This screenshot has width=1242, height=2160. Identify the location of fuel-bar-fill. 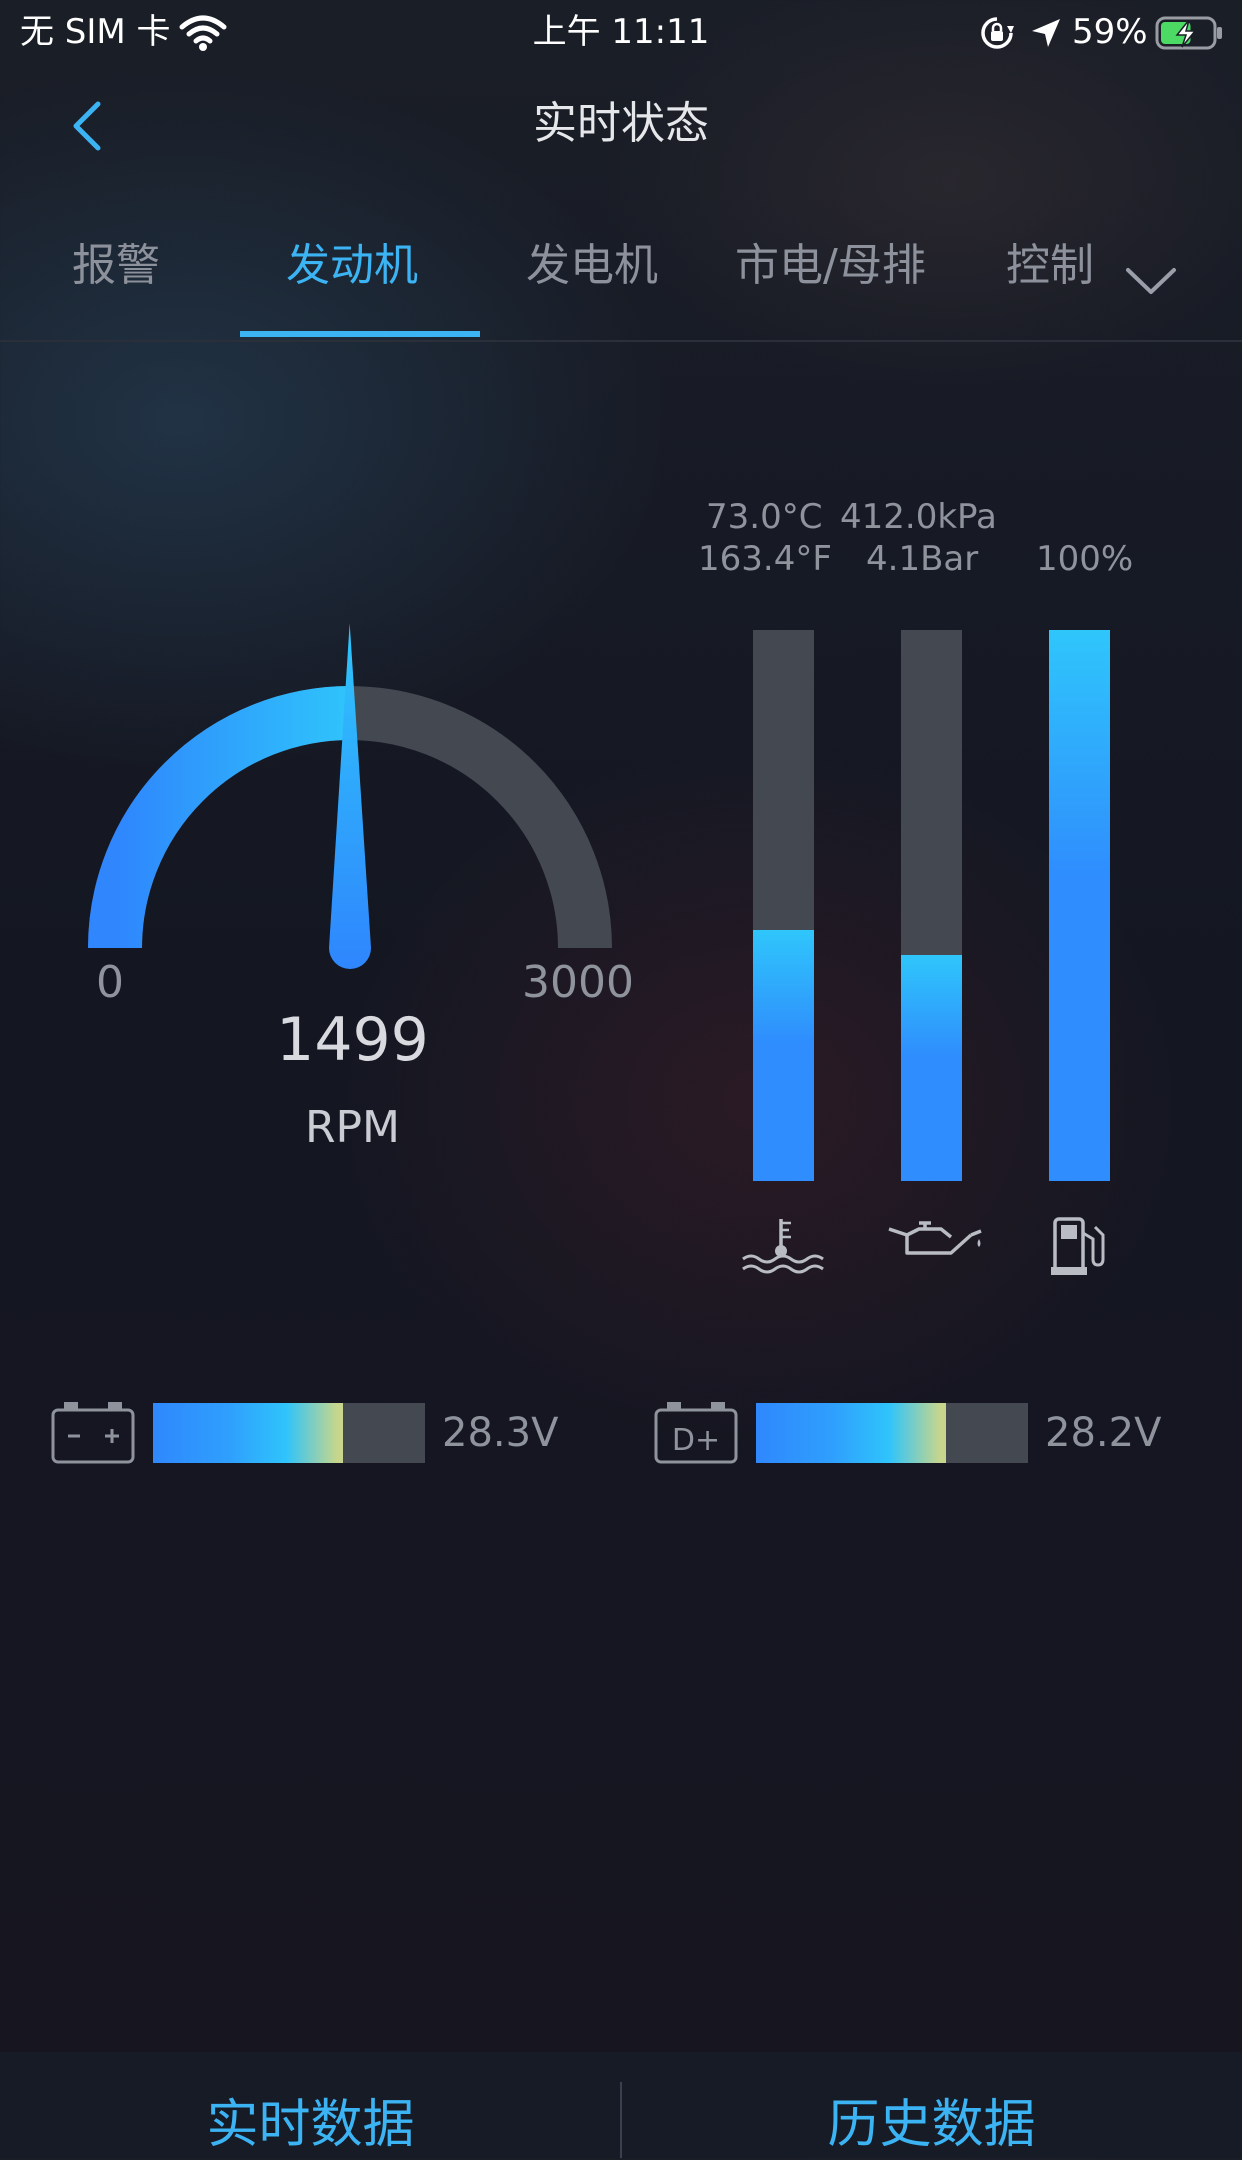
(1079, 905).